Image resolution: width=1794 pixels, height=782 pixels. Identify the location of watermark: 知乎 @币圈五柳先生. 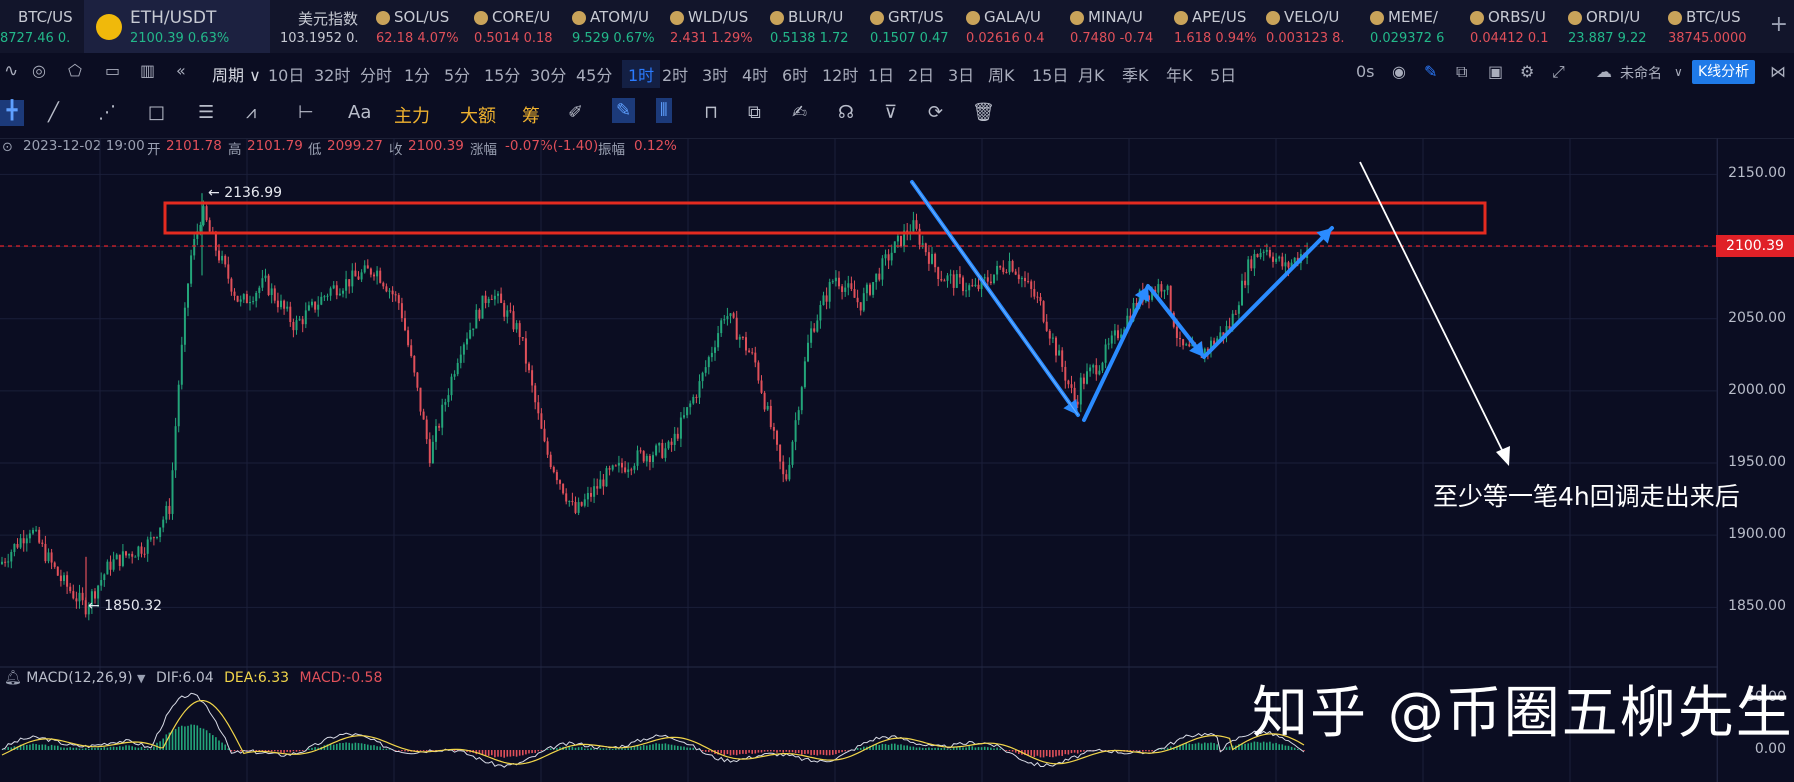
(1523, 713).